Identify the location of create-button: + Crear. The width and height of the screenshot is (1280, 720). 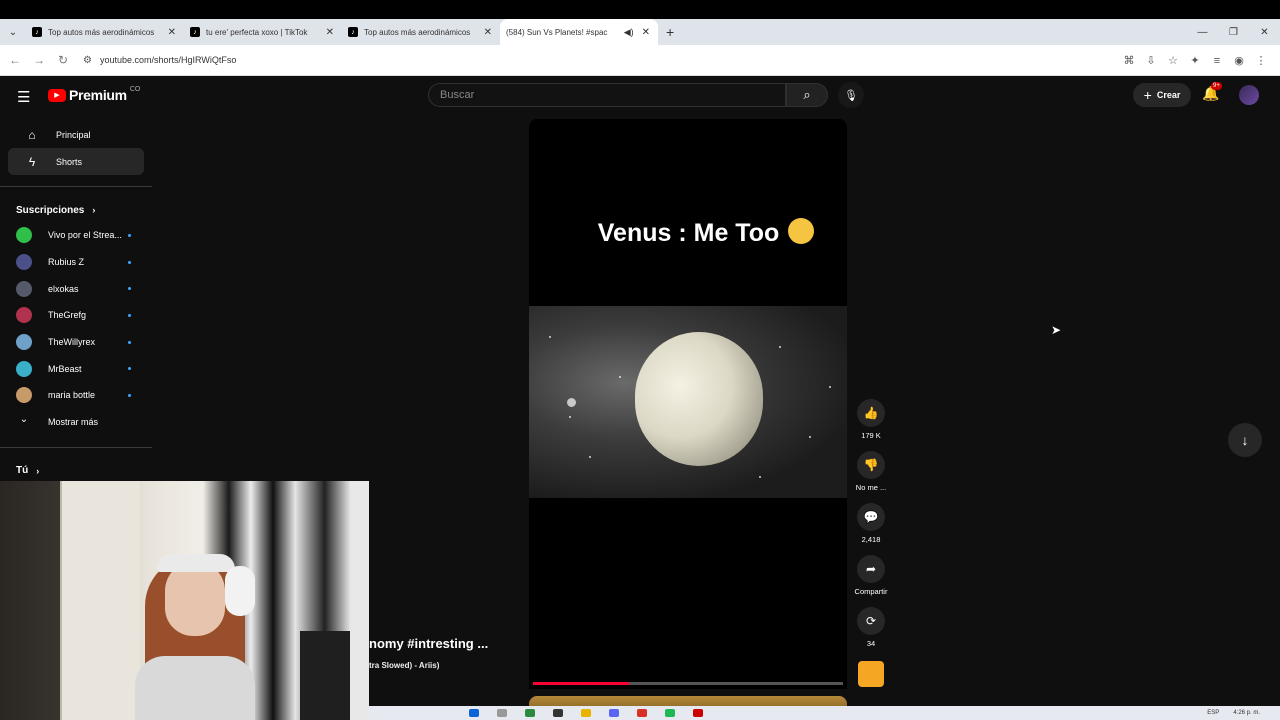
(1162, 95).